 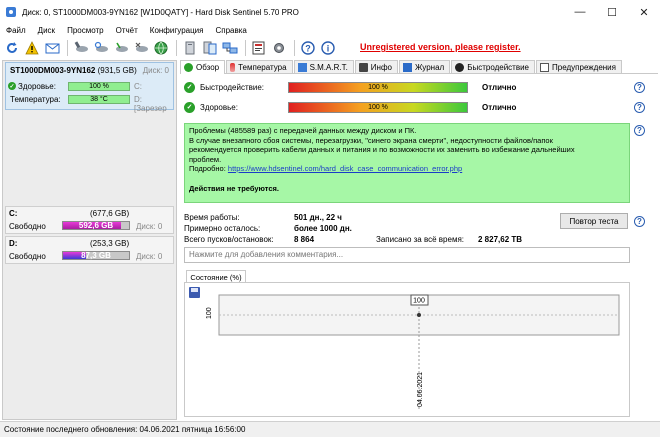 I want to click on menu-file: Файл, so click(x=16, y=30).